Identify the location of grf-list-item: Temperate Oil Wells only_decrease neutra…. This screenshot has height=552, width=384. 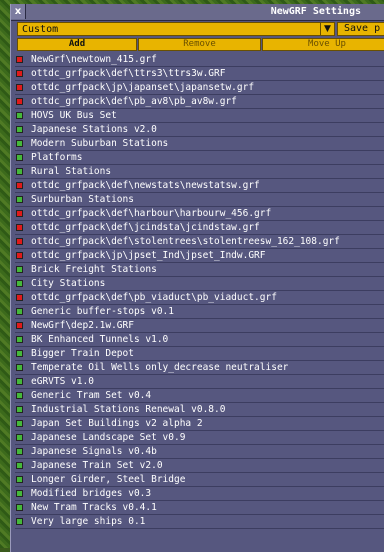
(199, 368).